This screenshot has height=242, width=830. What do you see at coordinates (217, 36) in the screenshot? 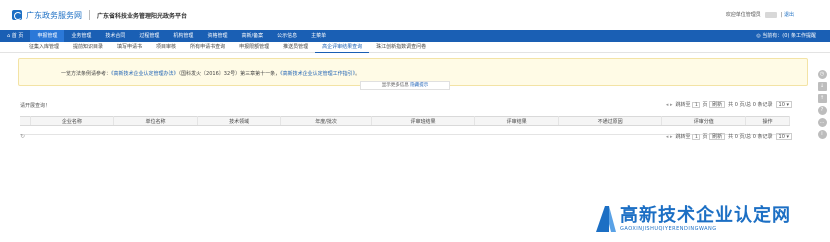
I see `nav-item-qualification: 资格管理` at bounding box center [217, 36].